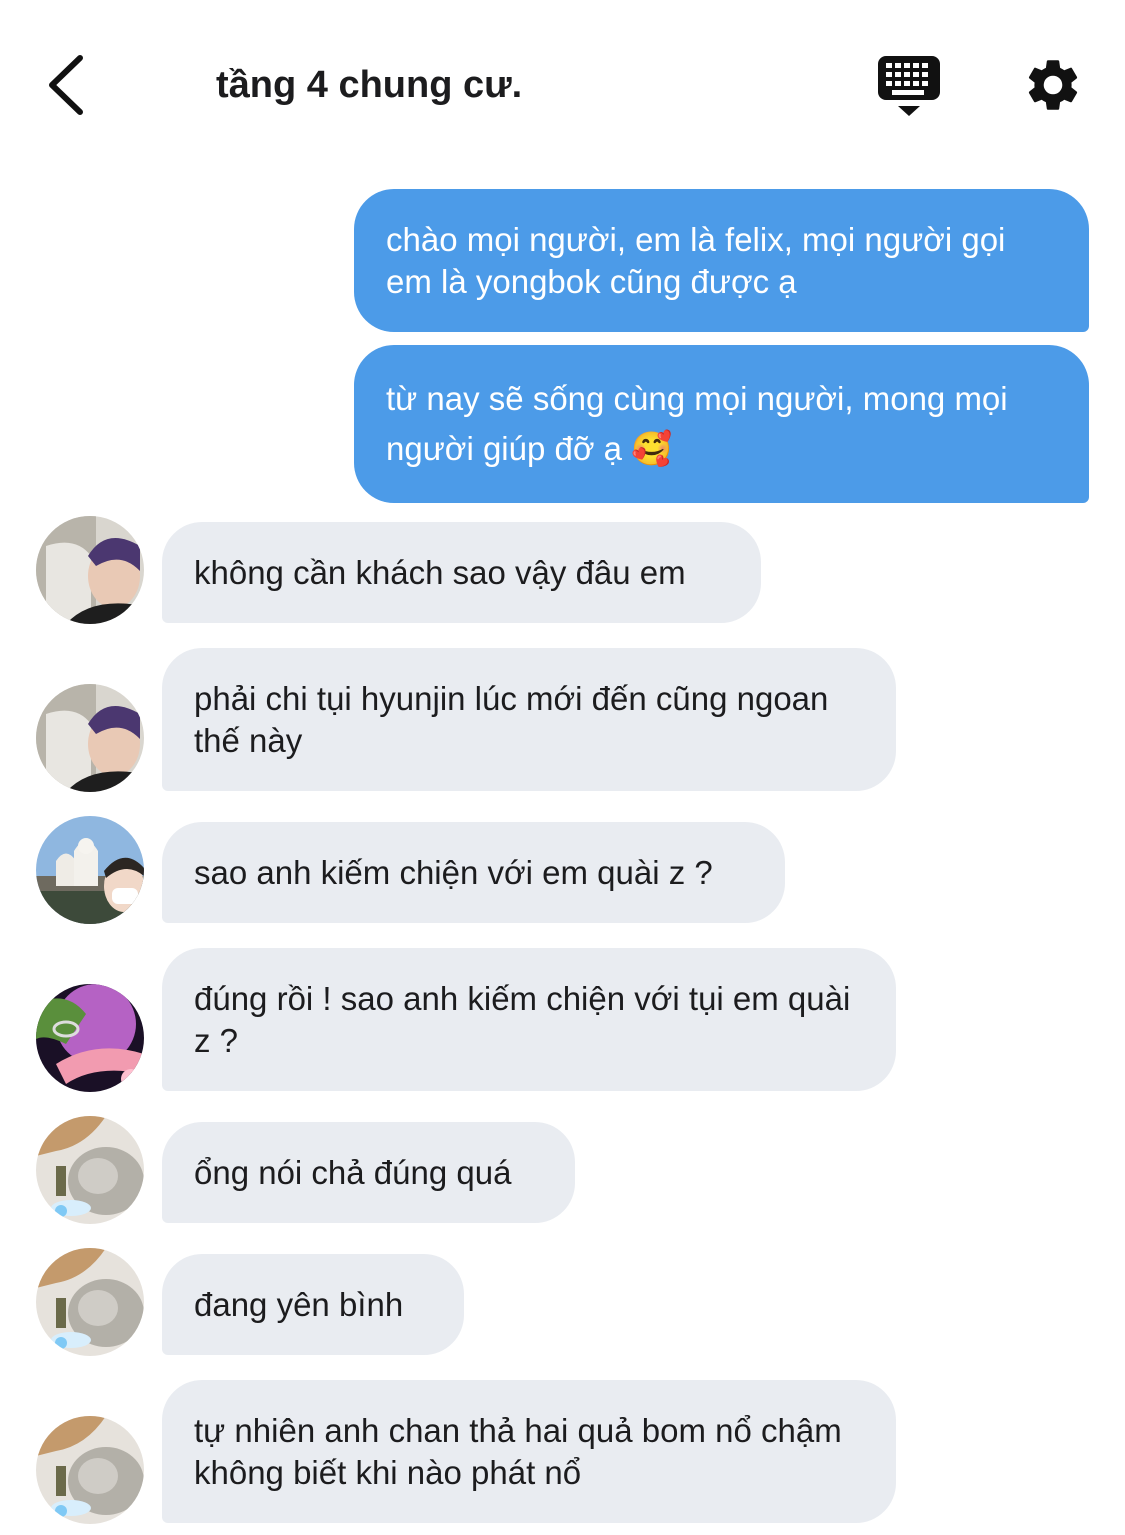  I want to click on message-bubble-received: ổng nói chả đúng quá, so click(368, 1172).